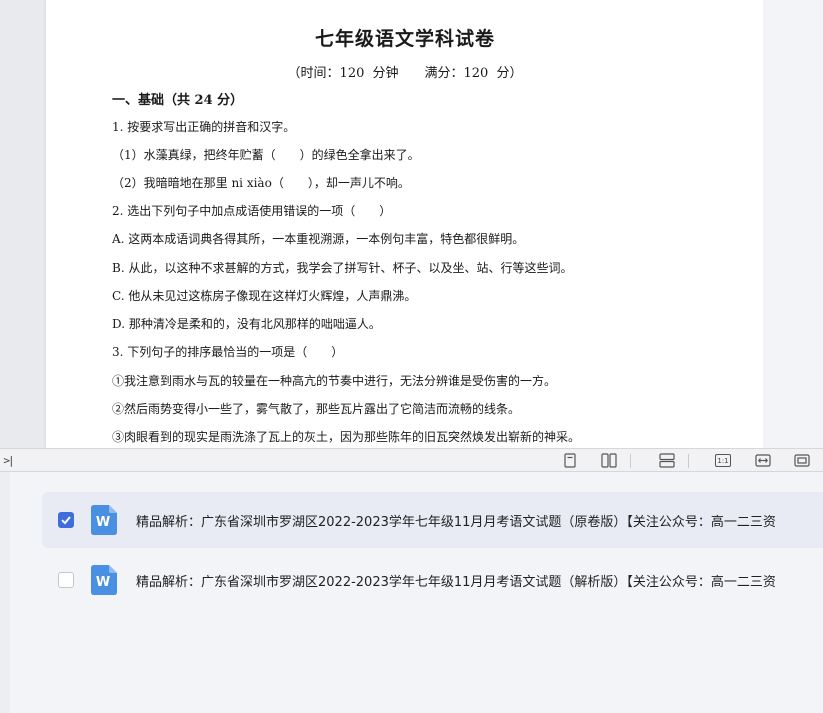 The width and height of the screenshot is (823, 713). I want to click on fit-width-button, so click(763, 460).